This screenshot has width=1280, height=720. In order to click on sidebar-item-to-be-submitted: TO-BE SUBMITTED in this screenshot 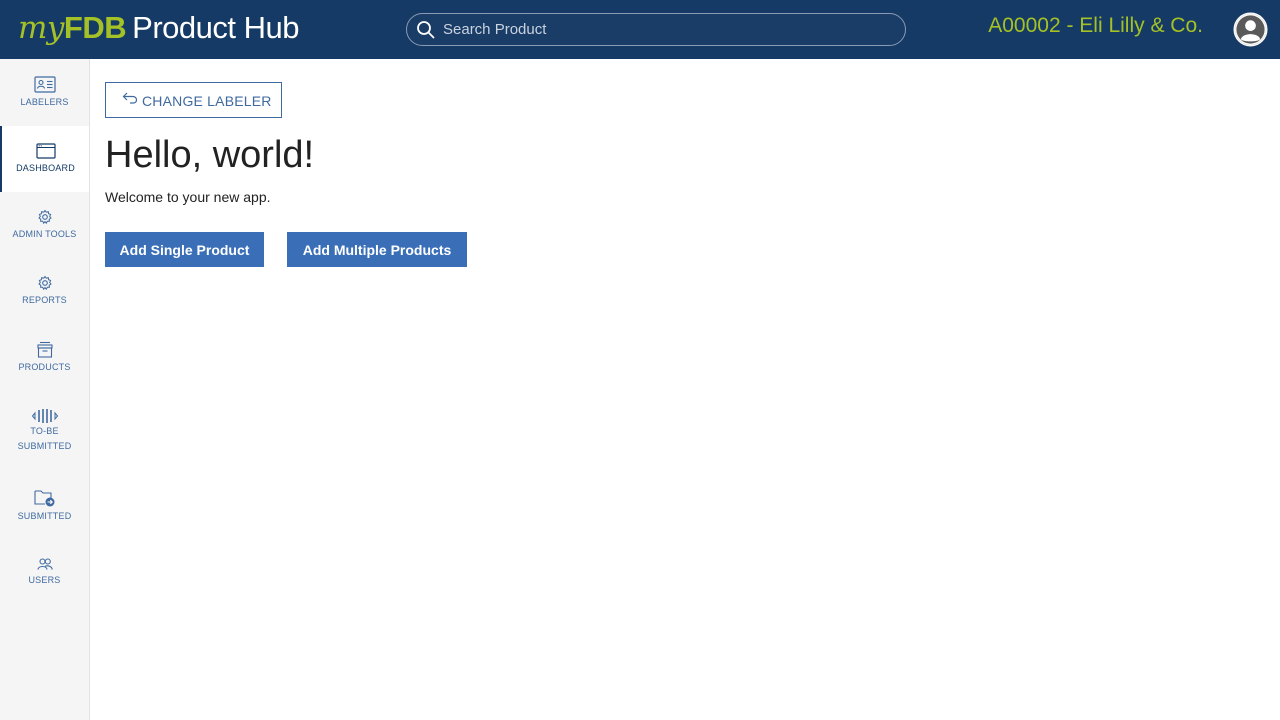, I will do `click(44, 431)`.